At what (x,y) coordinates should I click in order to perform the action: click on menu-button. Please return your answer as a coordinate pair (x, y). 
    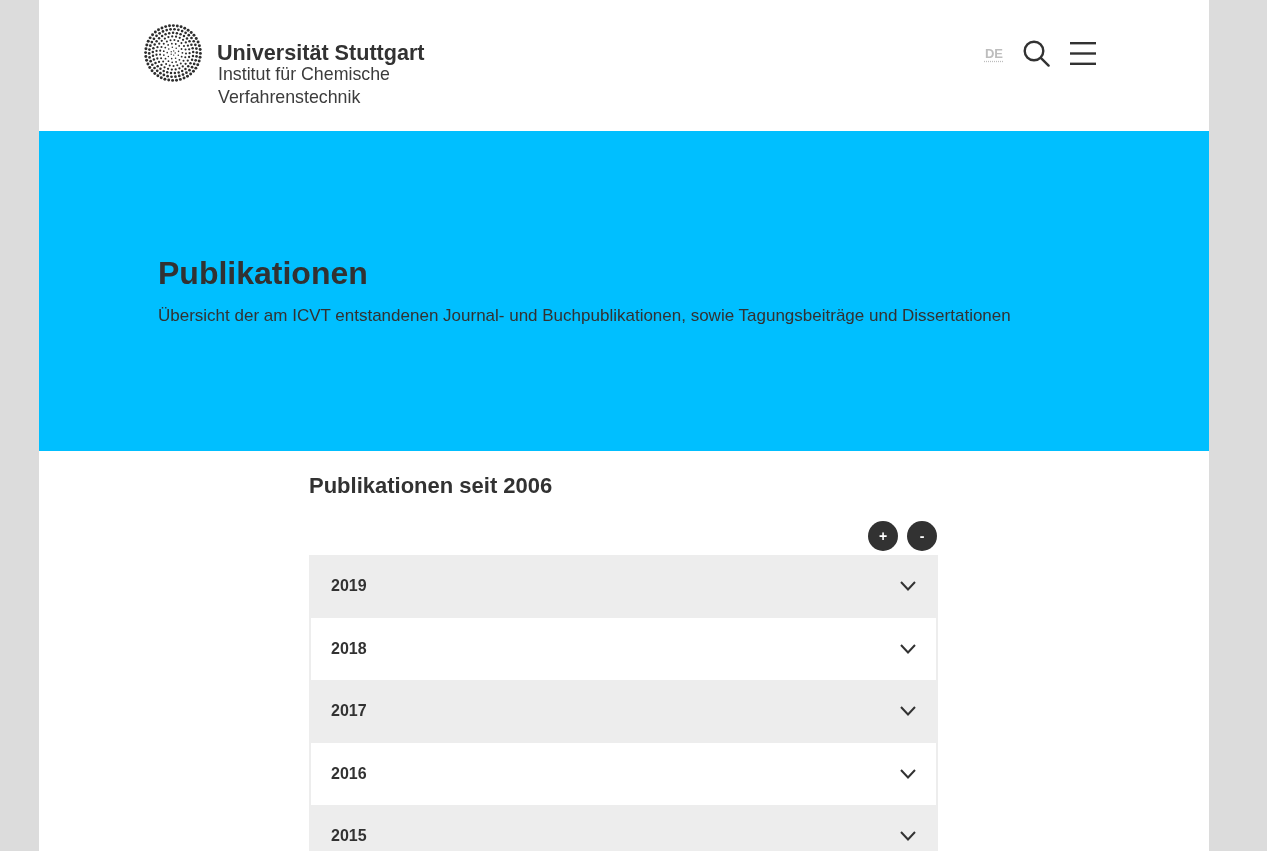
    Looking at the image, I should click on (1083, 53).